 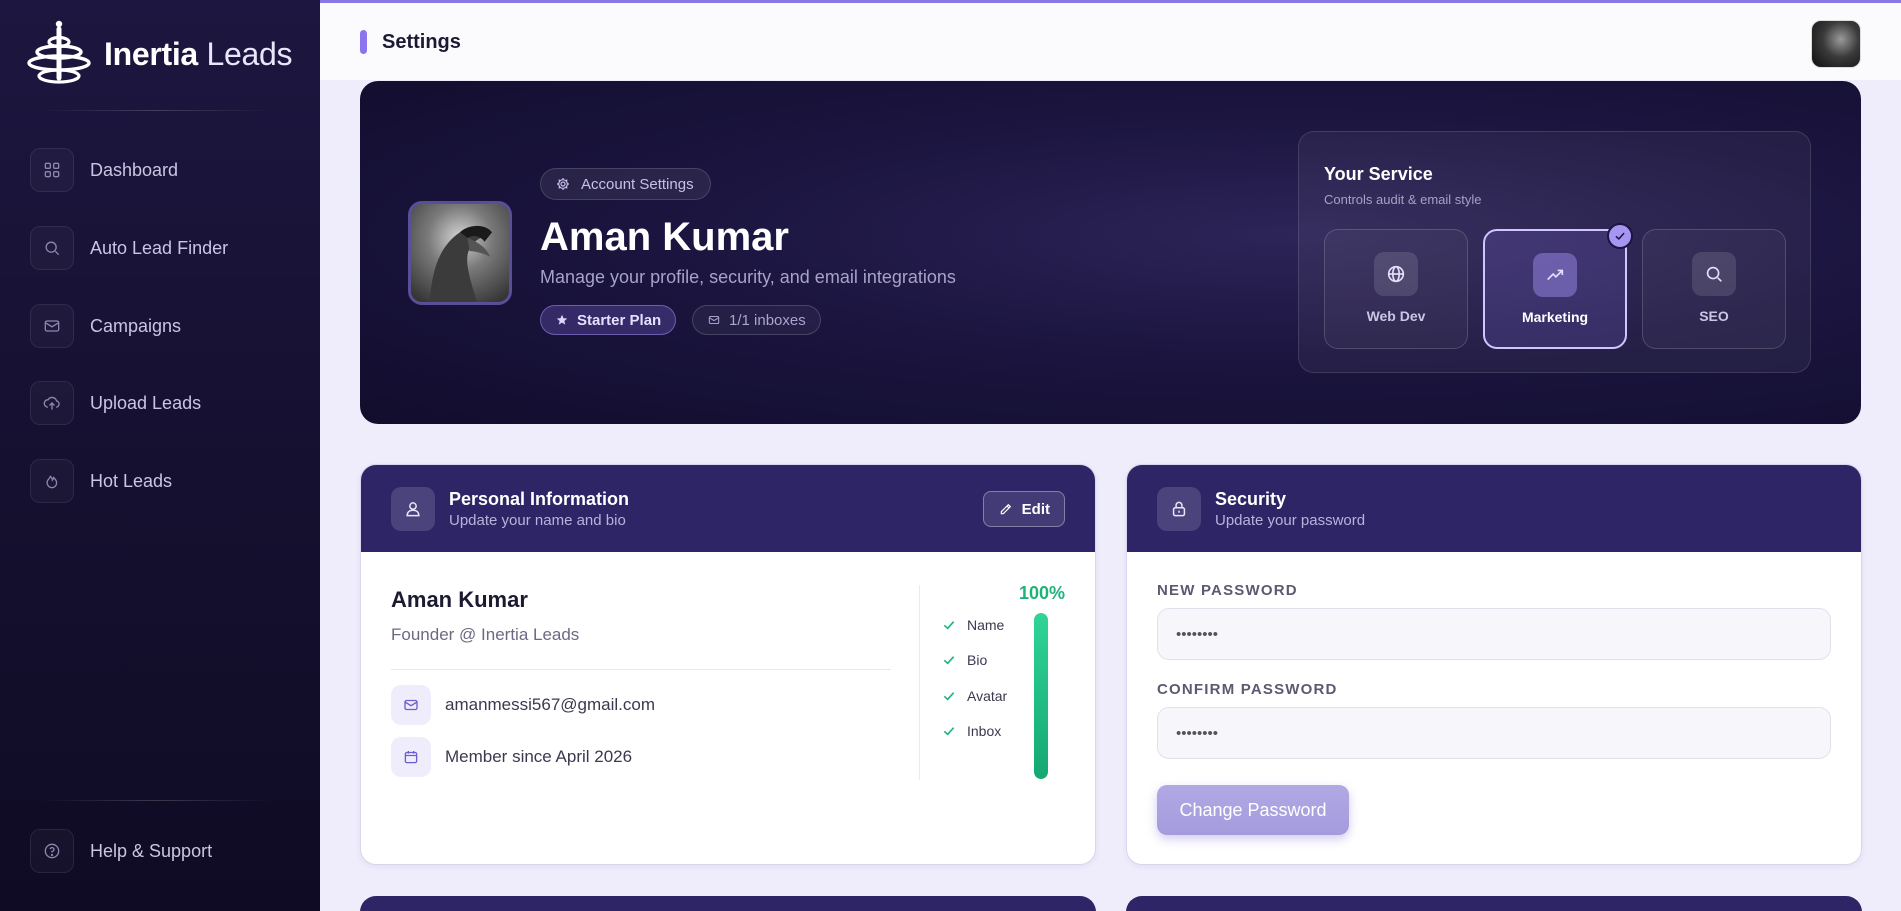 What do you see at coordinates (1005, 509) in the screenshot?
I see `pencil-icon` at bounding box center [1005, 509].